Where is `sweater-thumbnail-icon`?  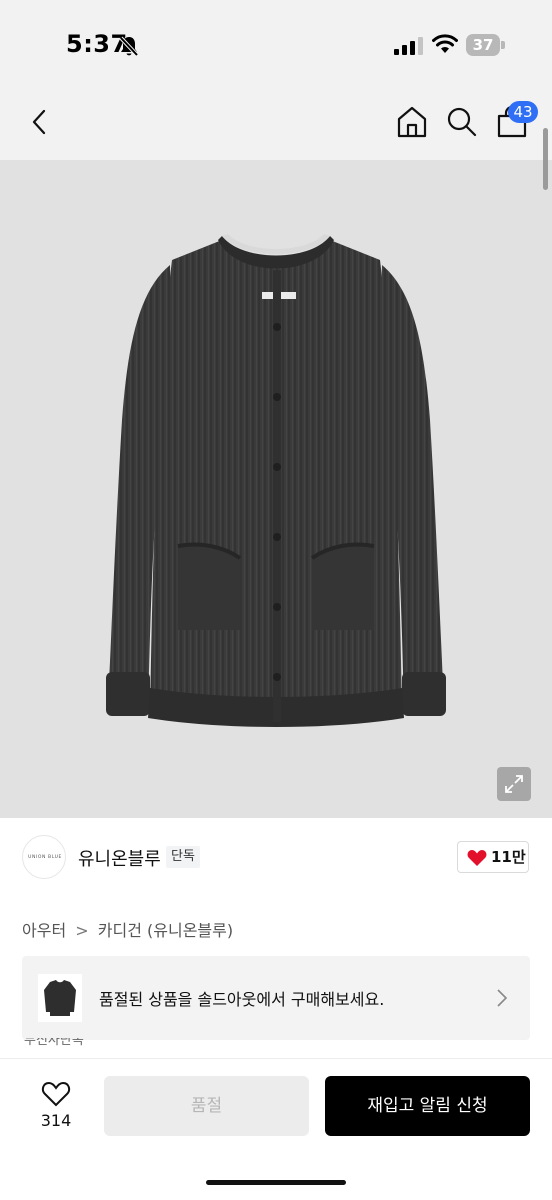
sweater-thumbnail-icon is located at coordinates (60, 998).